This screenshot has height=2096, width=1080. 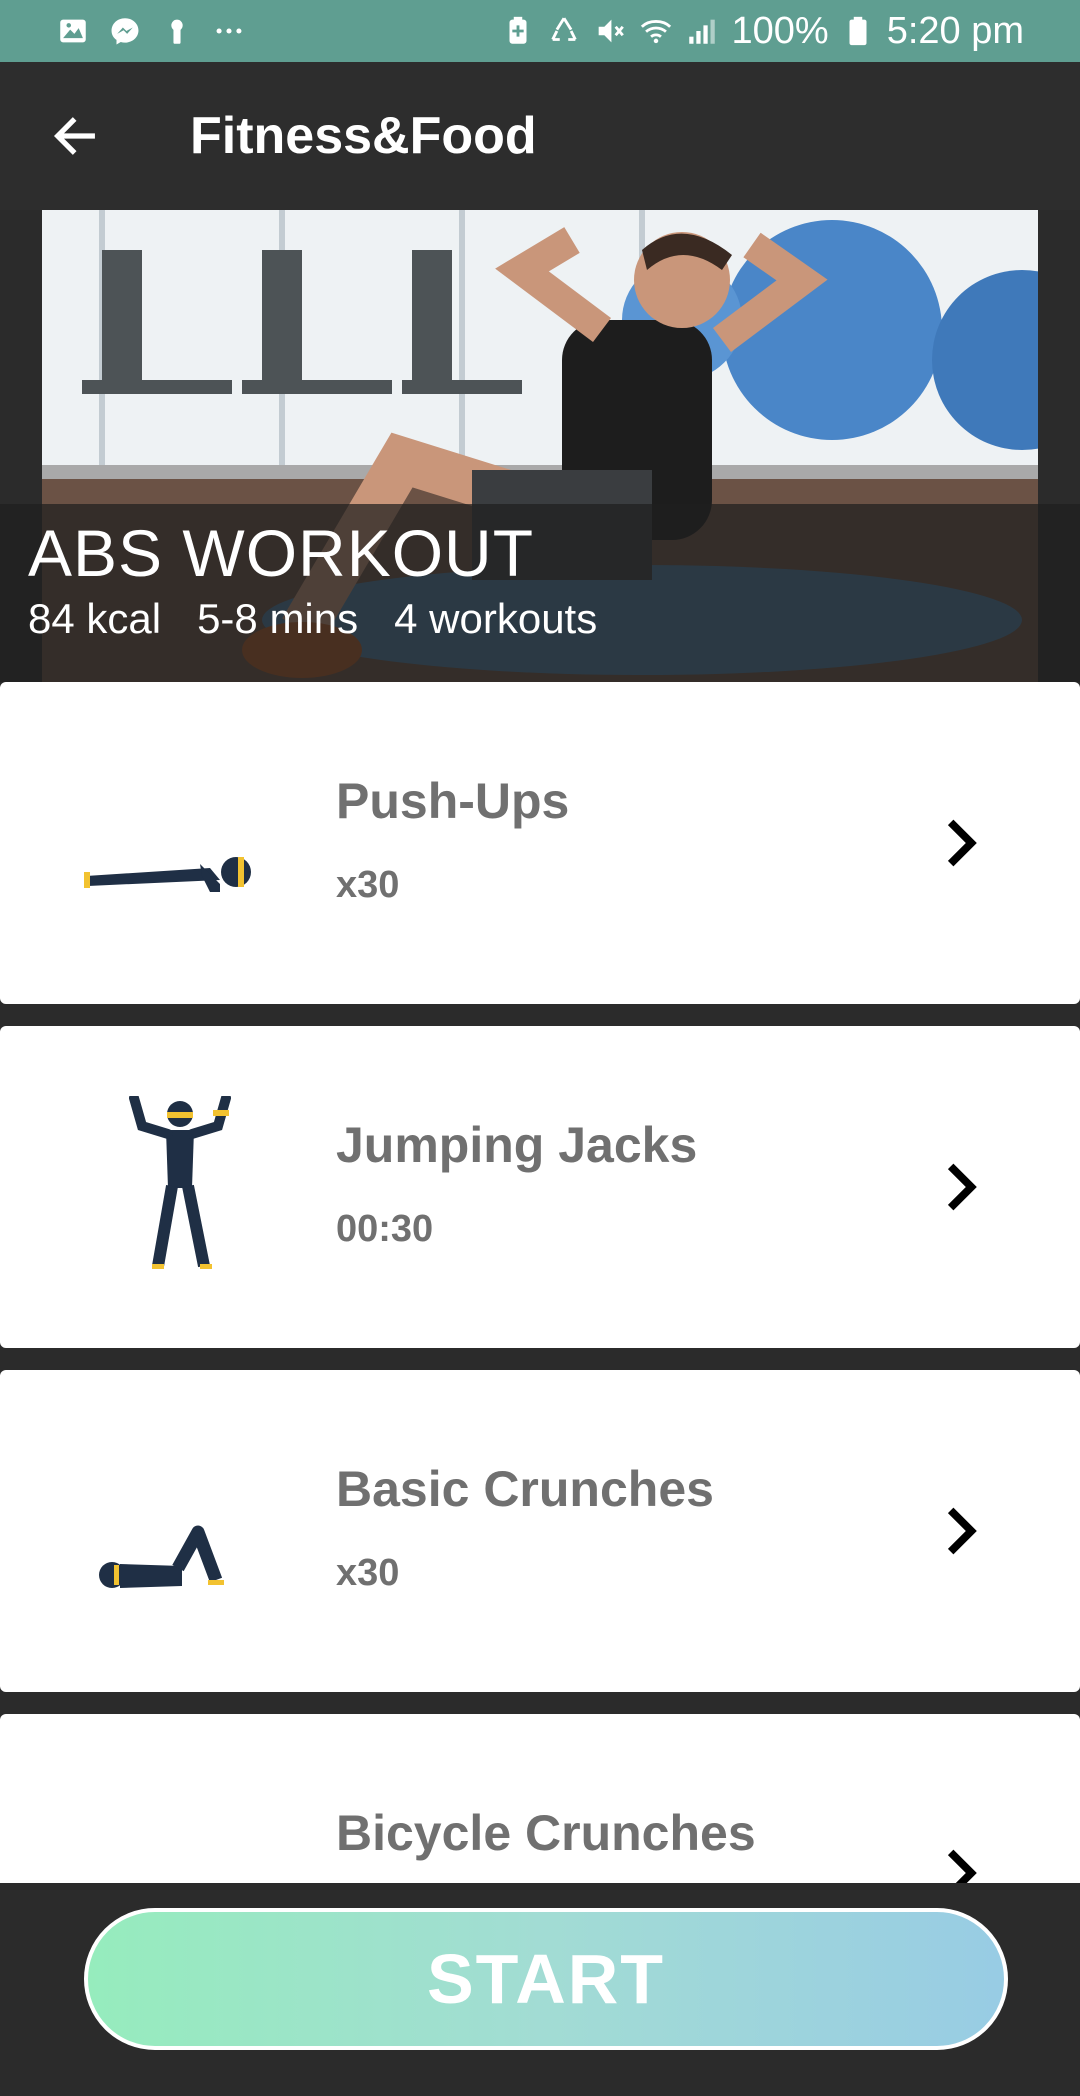 I want to click on arrow-back-icon, so click(x=74, y=136).